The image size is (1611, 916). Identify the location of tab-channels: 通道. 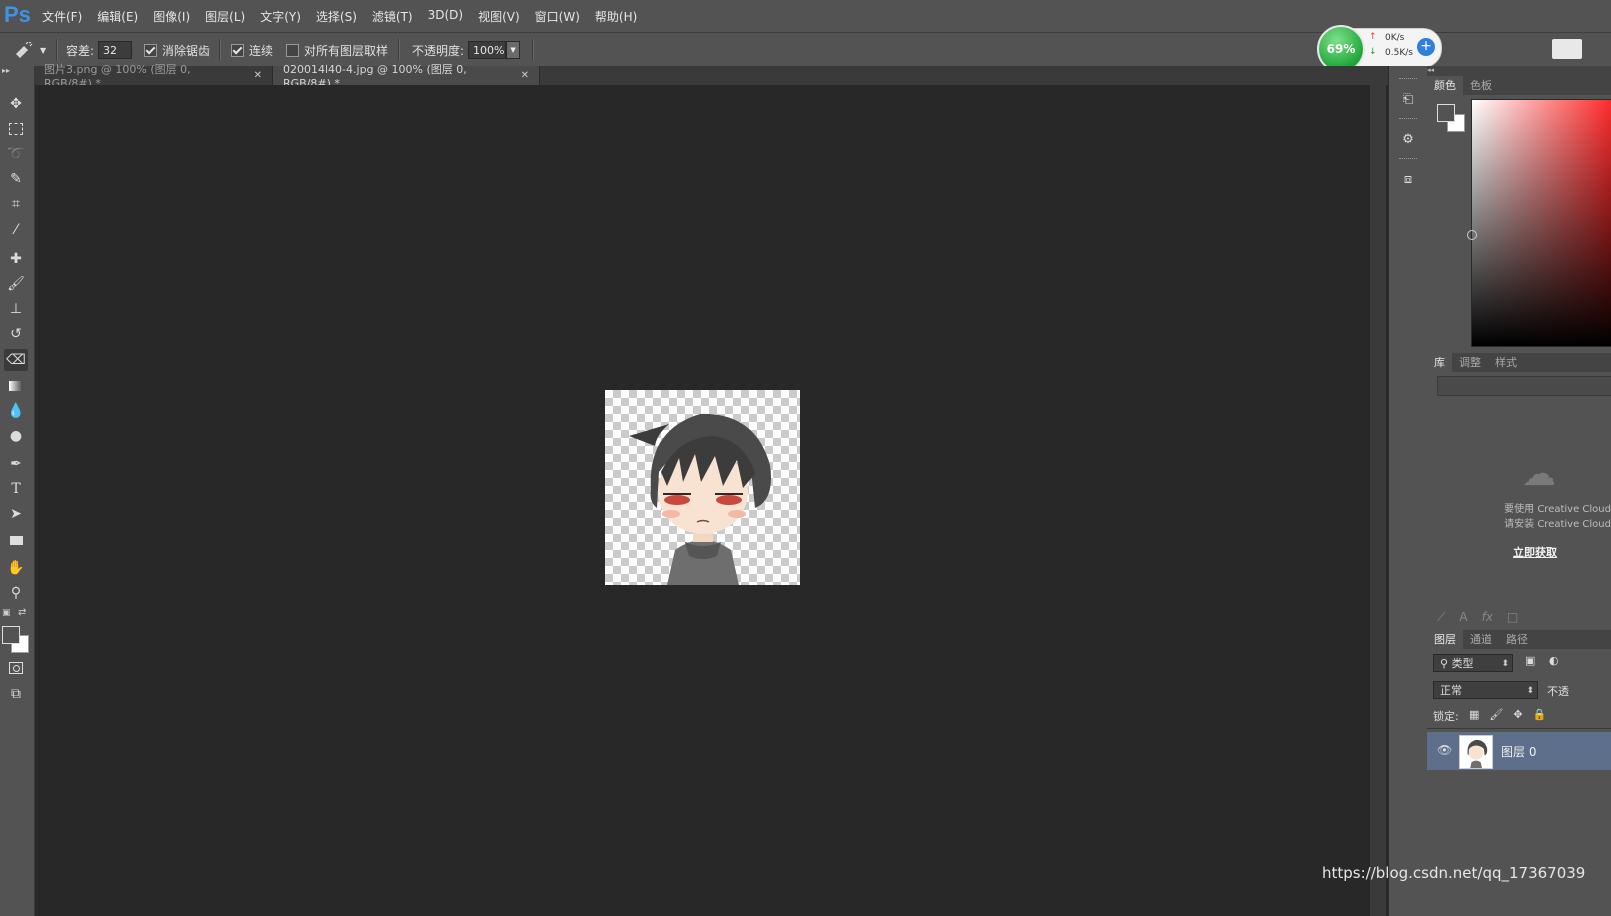
(1481, 639).